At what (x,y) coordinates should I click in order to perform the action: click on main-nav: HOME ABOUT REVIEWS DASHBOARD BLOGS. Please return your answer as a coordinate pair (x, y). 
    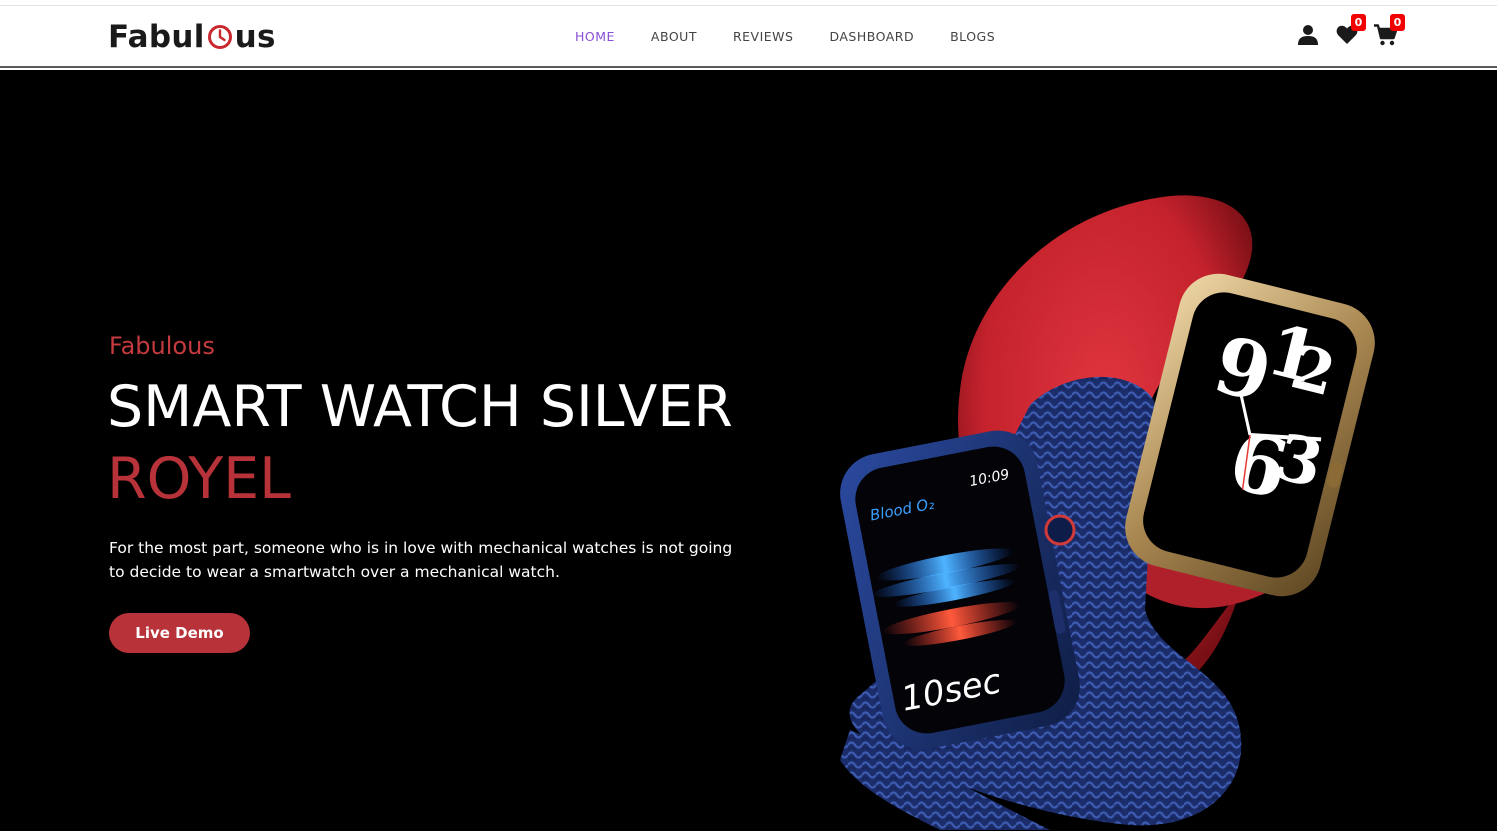
    Looking at the image, I should click on (803, 36).